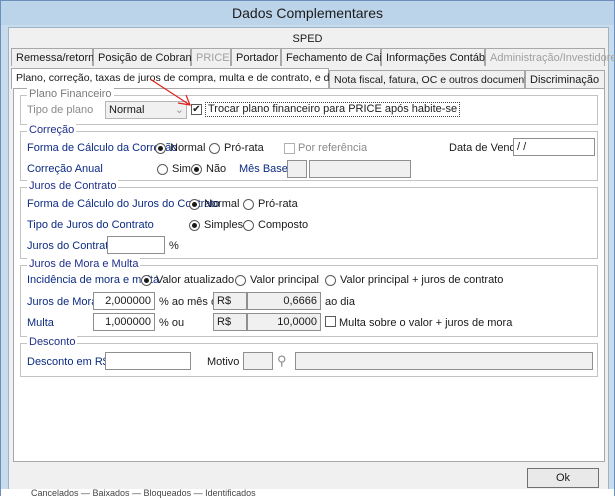 This screenshot has height=498, width=615. What do you see at coordinates (216, 169) in the screenshot?
I see `correcao-anual-nao-label: Não` at bounding box center [216, 169].